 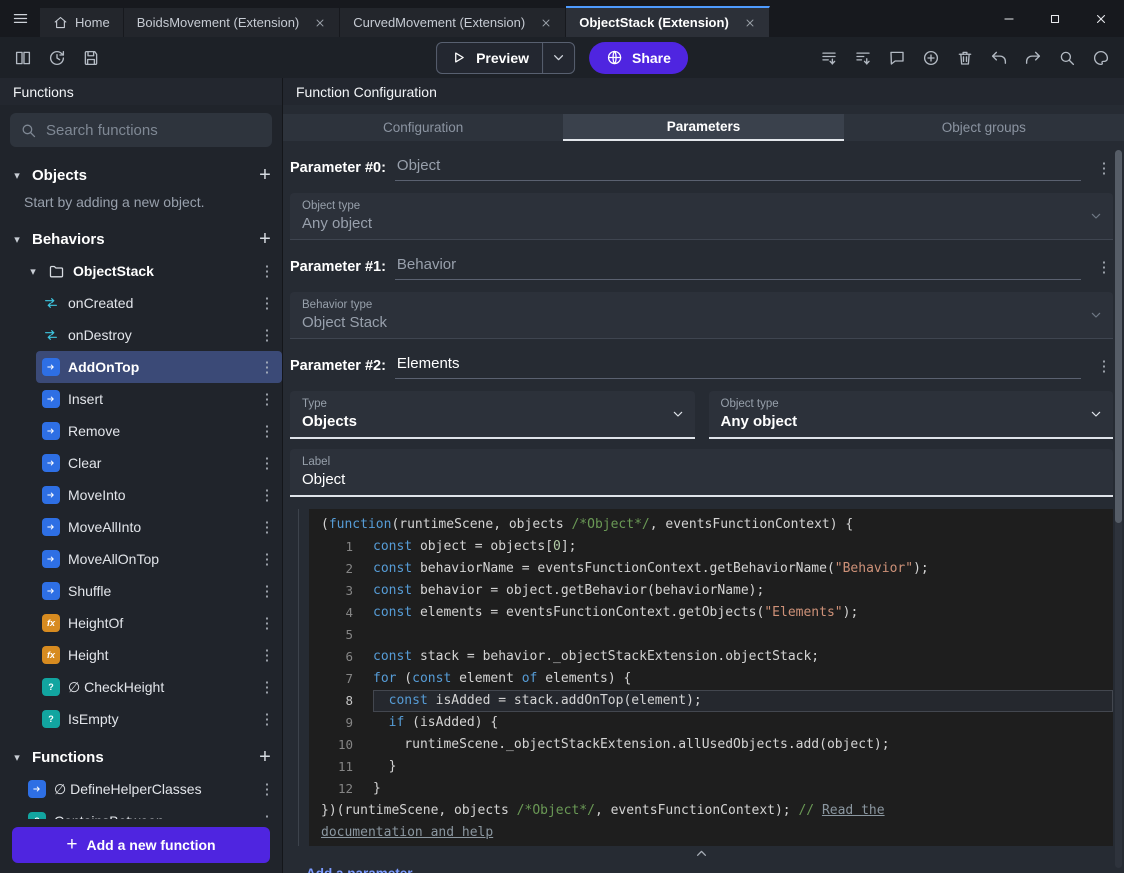 I want to click on code-line: 9 if (isAdded) {, so click(x=711, y=723).